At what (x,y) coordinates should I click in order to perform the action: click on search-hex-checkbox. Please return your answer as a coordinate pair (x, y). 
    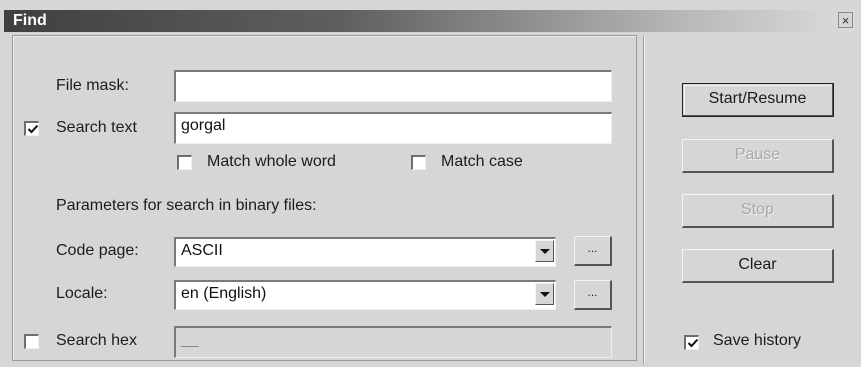
    Looking at the image, I should click on (31, 341).